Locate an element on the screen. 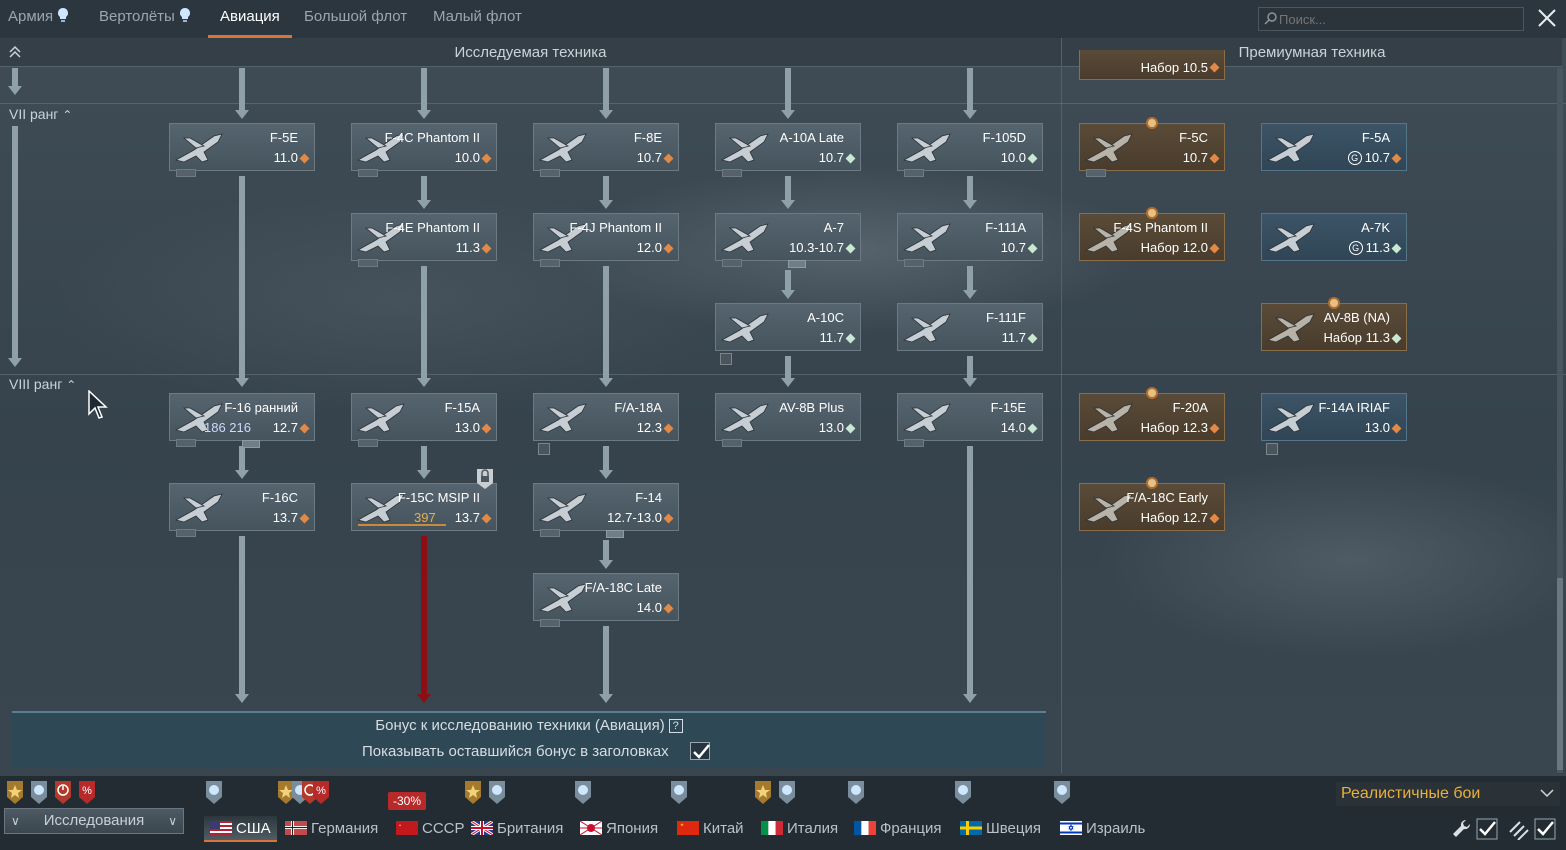 This screenshot has height=850, width=1566. vehicle-card: F-5E 11.0 is located at coordinates (242, 150).